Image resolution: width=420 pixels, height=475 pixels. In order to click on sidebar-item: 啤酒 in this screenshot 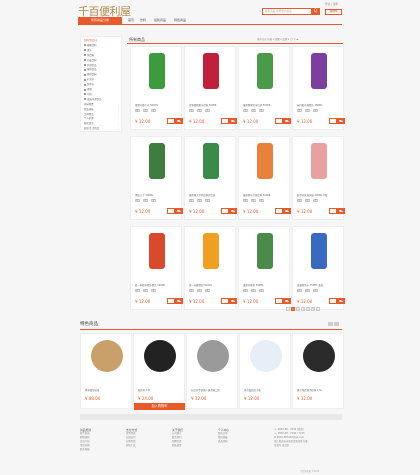, I will do `click(88, 89)`.